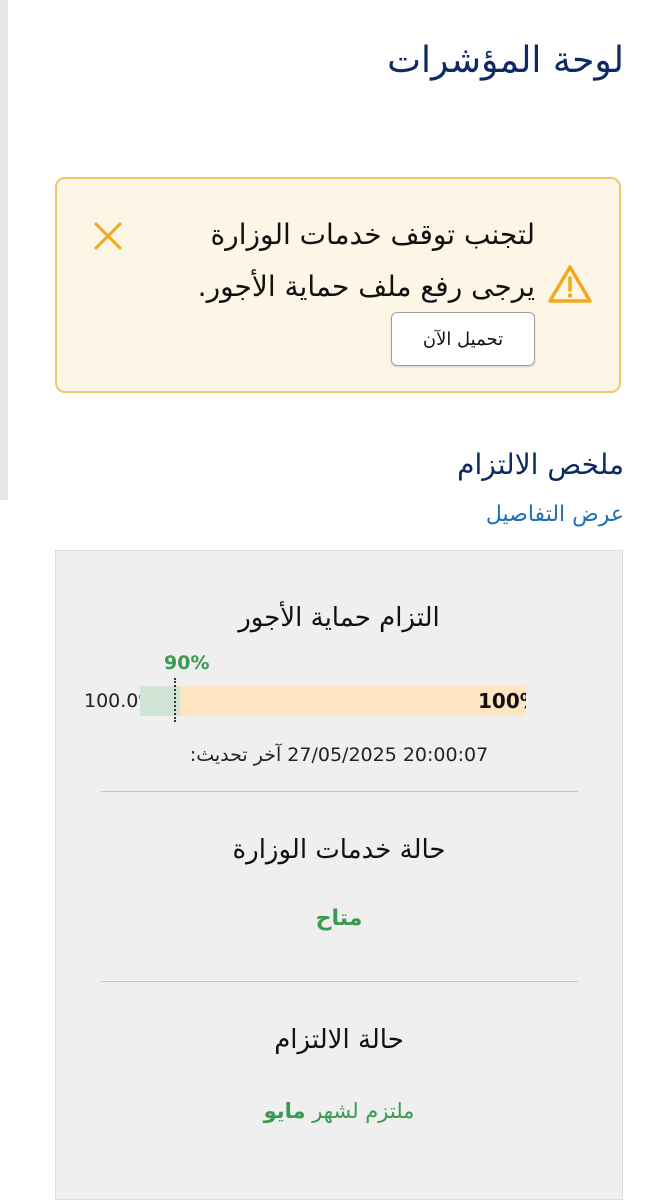 Image resolution: width=670 pixels, height=1200 pixels. Describe the element at coordinates (339, 850) in the screenshot. I see `ministry-services-title: حالة خدمات الوزارة` at that location.